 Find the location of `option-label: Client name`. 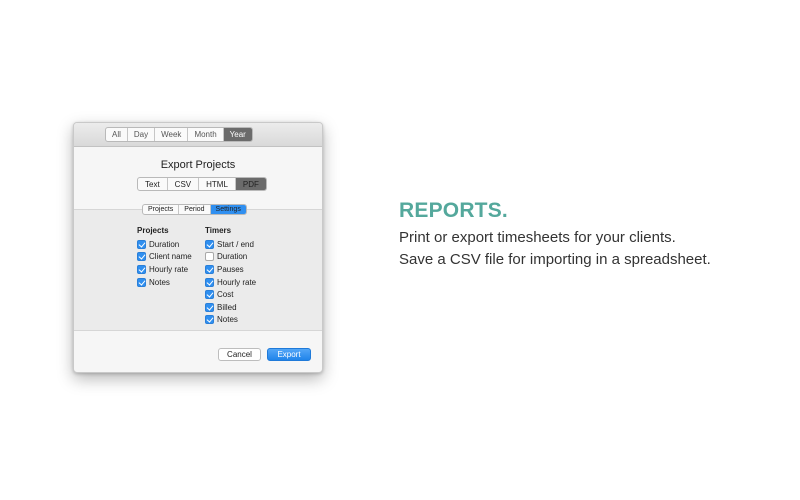

option-label: Client name is located at coordinates (170, 257).